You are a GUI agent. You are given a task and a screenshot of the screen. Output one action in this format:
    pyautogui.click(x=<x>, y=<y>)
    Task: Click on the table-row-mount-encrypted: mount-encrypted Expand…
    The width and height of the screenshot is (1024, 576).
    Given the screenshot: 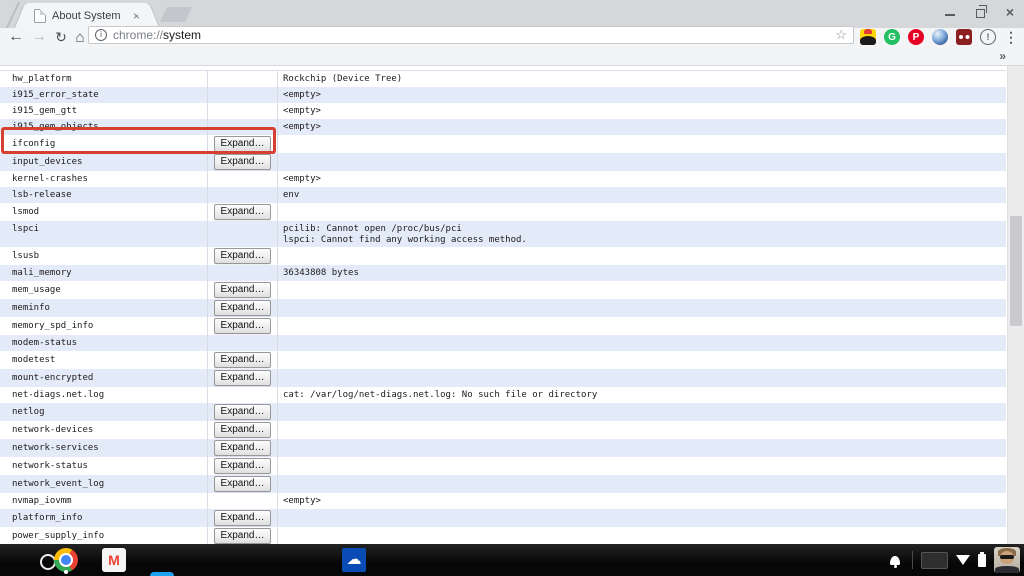 What is the action you would take?
    pyautogui.click(x=503, y=378)
    